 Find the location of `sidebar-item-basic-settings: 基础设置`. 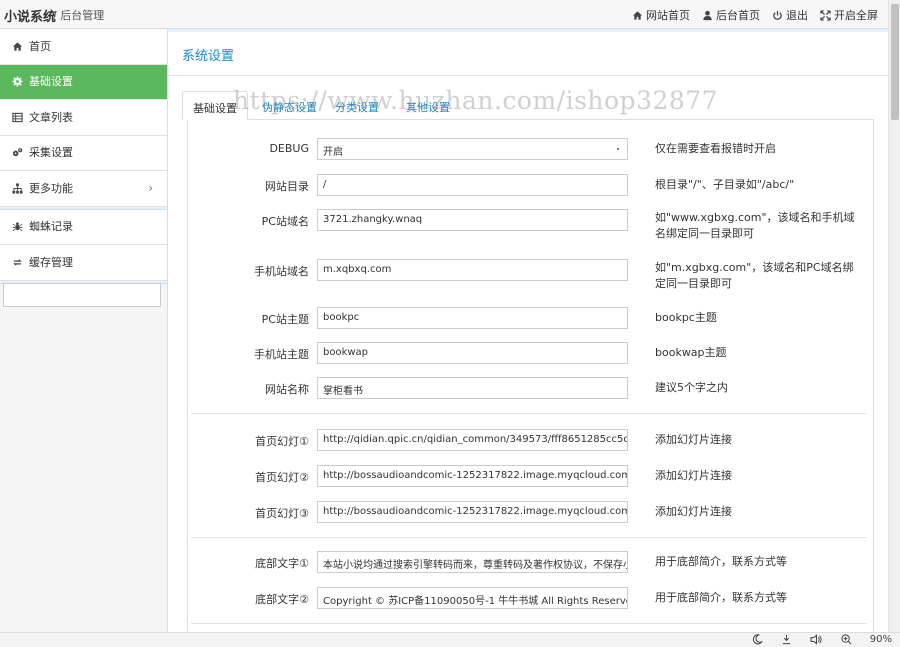

sidebar-item-basic-settings: 基础设置 is located at coordinates (83, 82).